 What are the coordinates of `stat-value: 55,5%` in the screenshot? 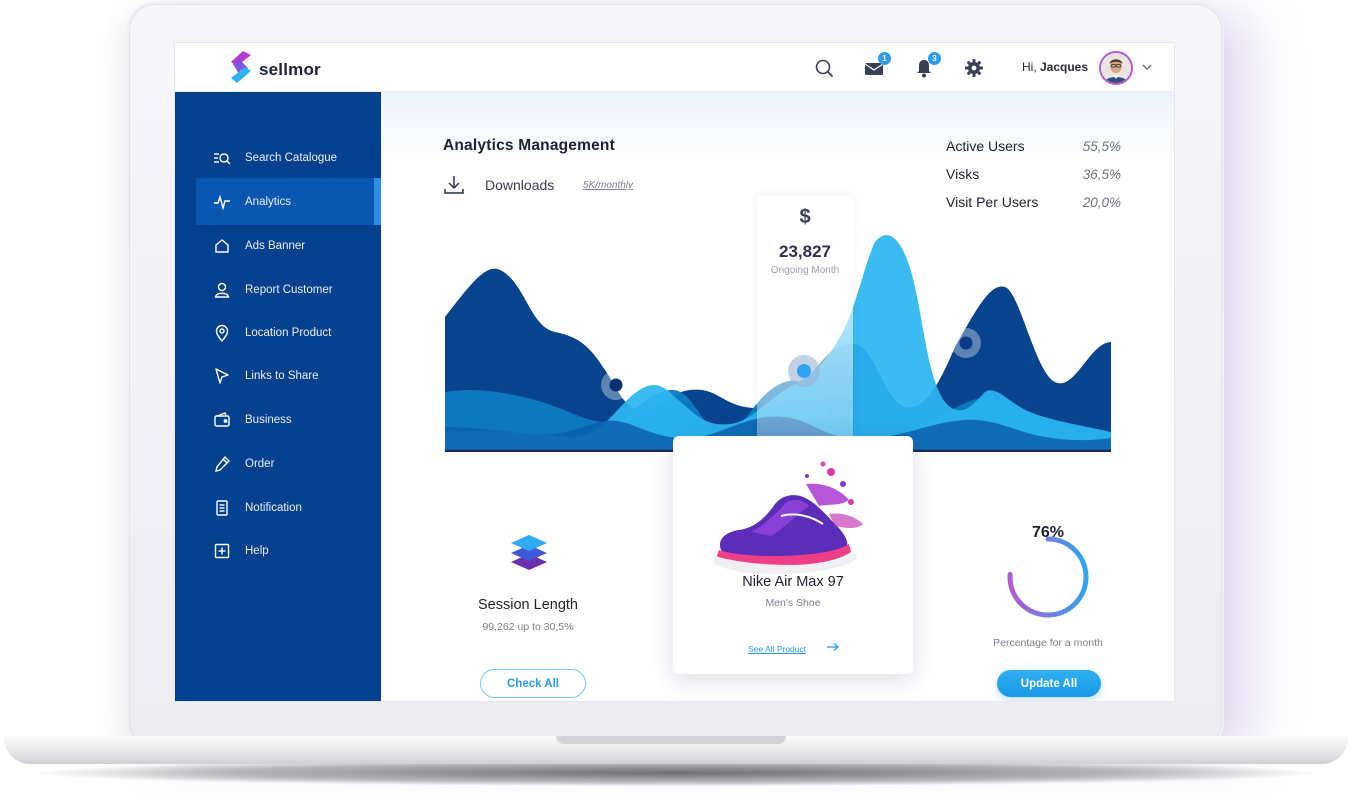 It's located at (1101, 146).